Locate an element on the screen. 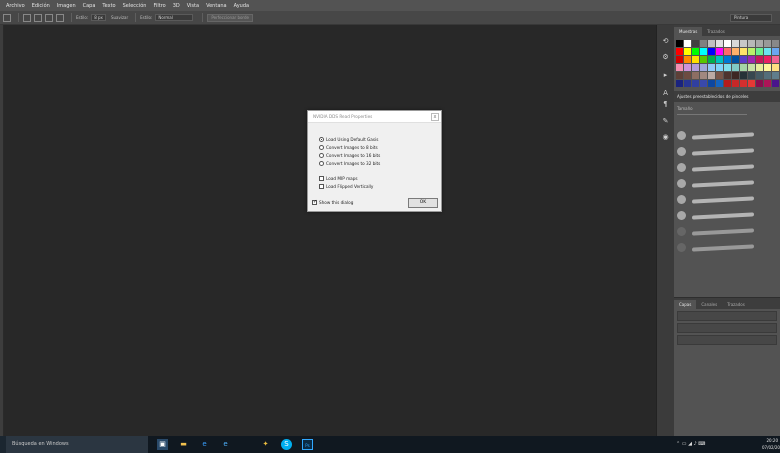  history-icon: ⟲ is located at coordinates (665, 41).